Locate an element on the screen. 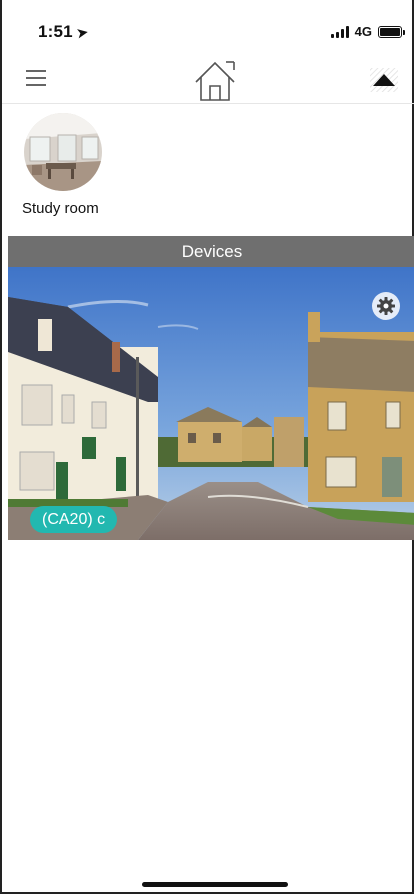 The width and height of the screenshot is (414, 894). room-item-study-room: Study room is located at coordinates (67, 165).